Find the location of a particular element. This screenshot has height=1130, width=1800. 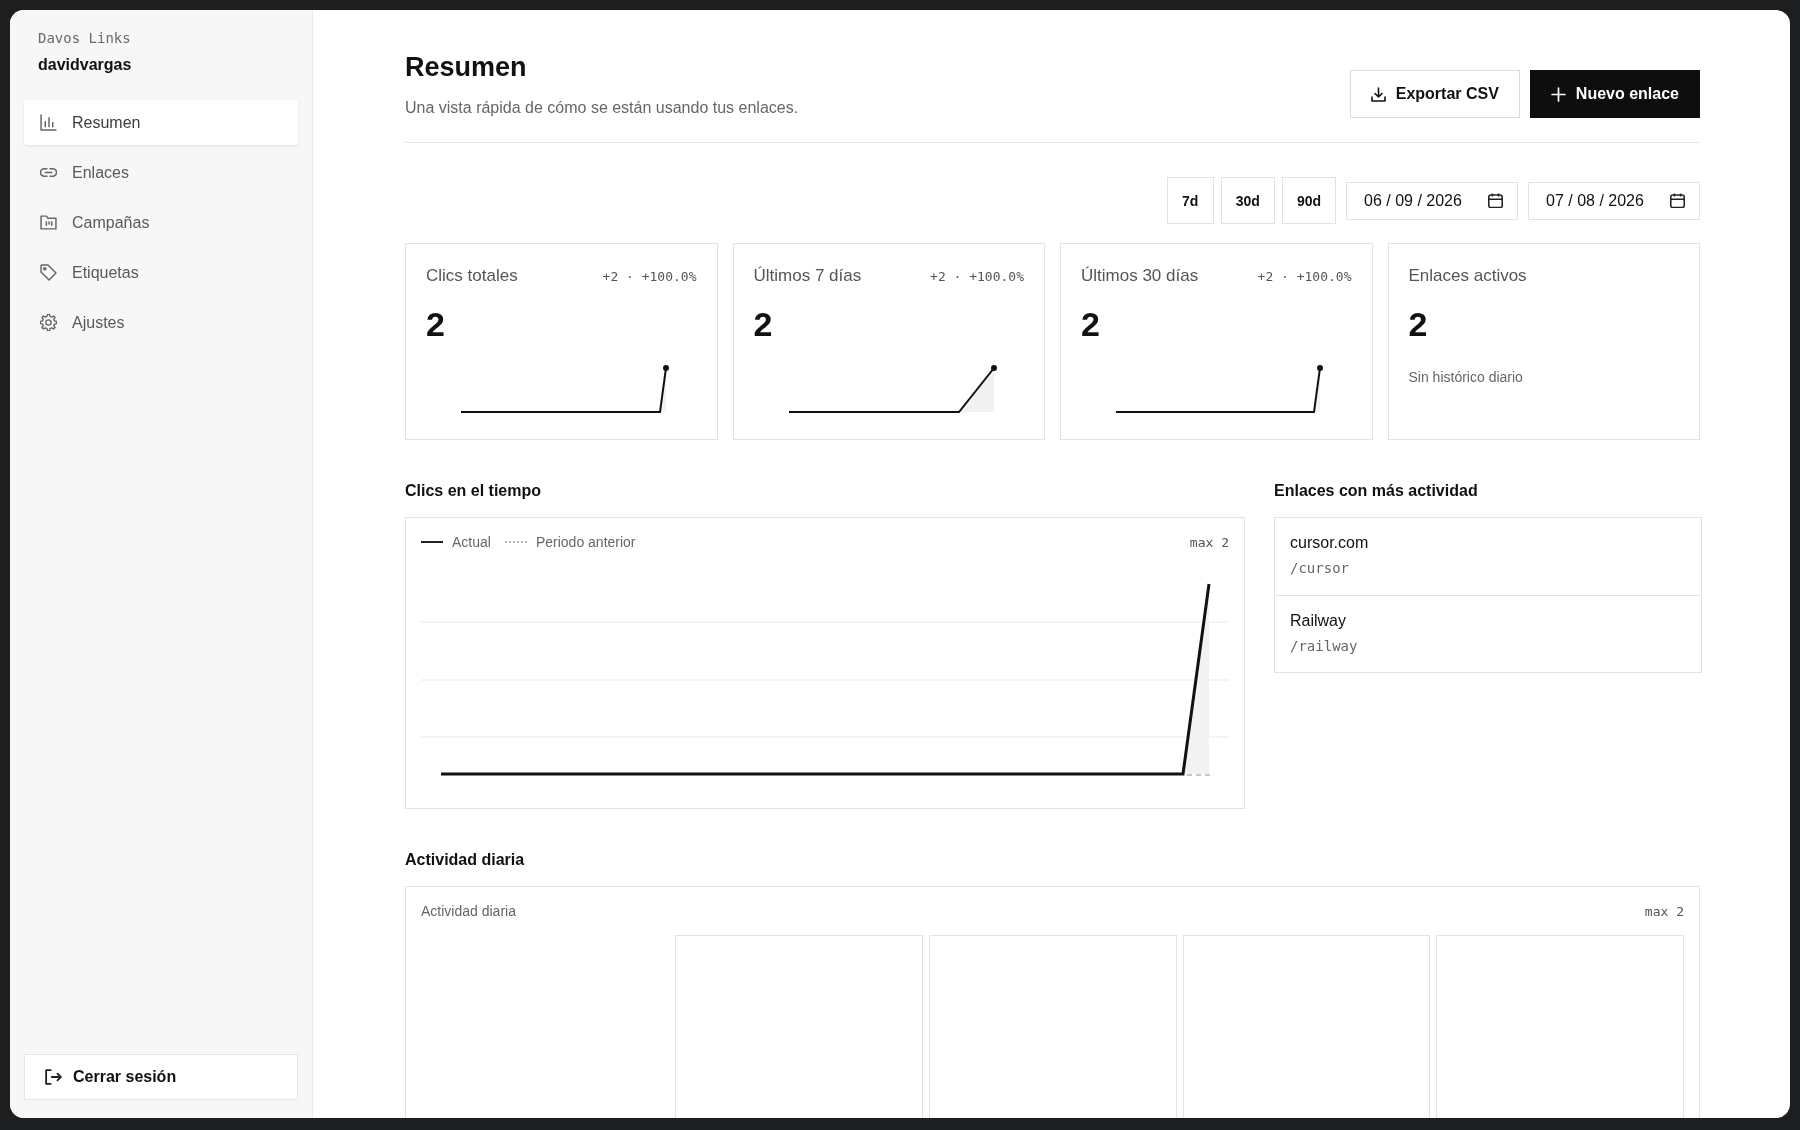

logout-icon is located at coordinates (53, 1077).